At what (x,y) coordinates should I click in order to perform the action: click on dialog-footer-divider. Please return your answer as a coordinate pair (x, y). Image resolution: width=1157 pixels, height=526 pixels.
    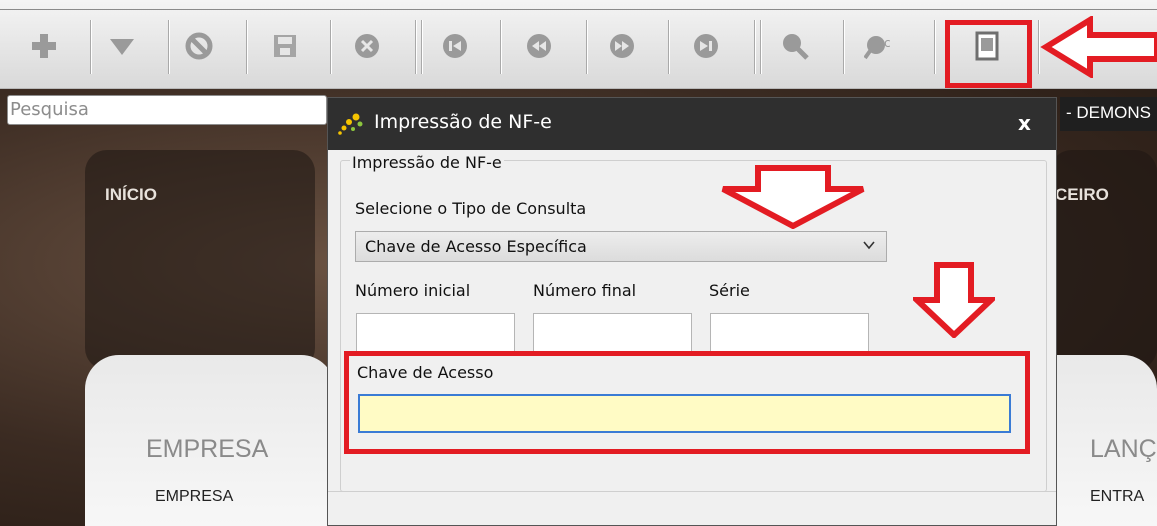
    Looking at the image, I should click on (692, 491).